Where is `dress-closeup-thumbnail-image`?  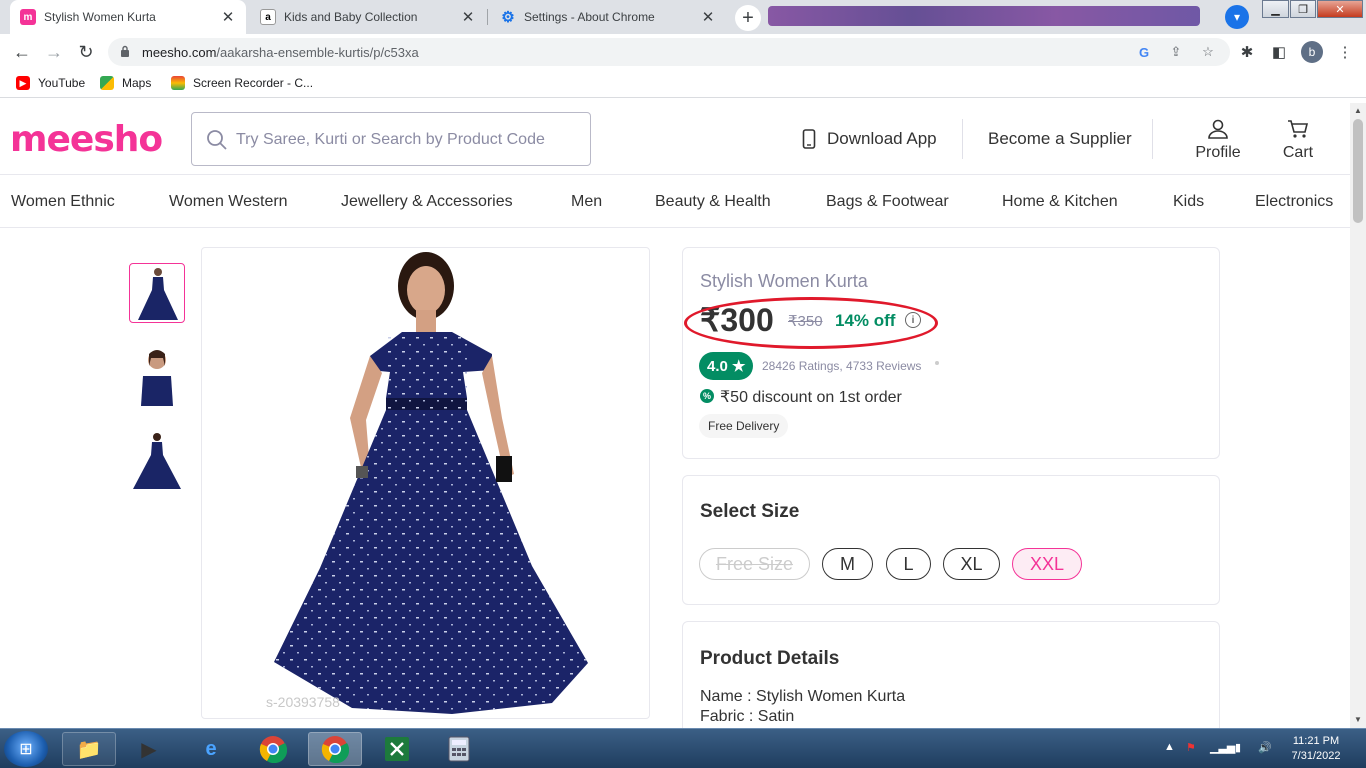 dress-closeup-thumbnail-image is located at coordinates (157, 378).